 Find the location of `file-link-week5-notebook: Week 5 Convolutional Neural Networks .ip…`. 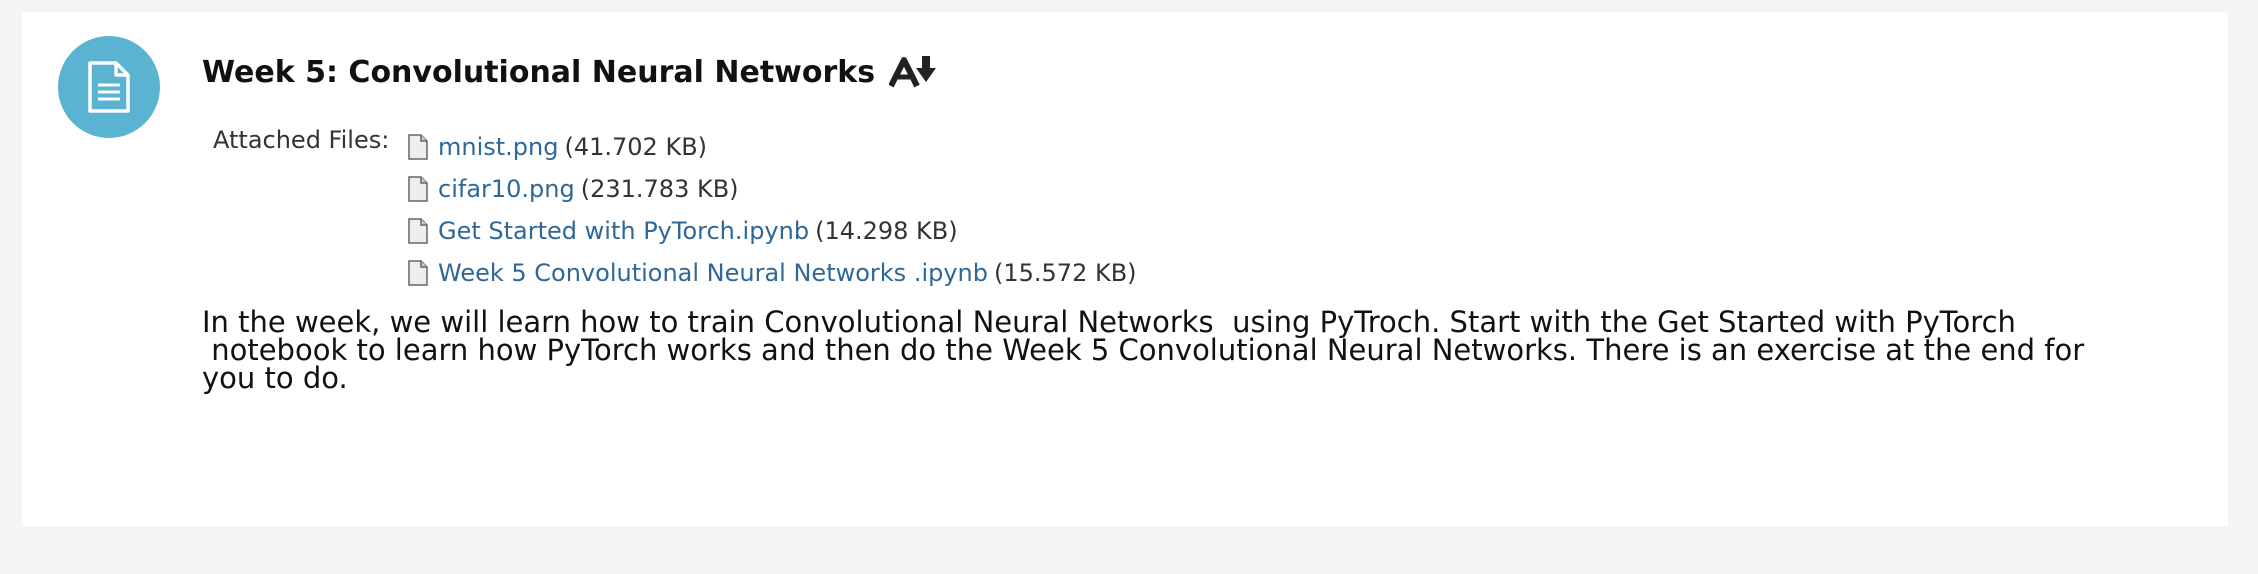

file-link-week5-notebook: Week 5 Convolutional Neural Networks .ip… is located at coordinates (713, 273).